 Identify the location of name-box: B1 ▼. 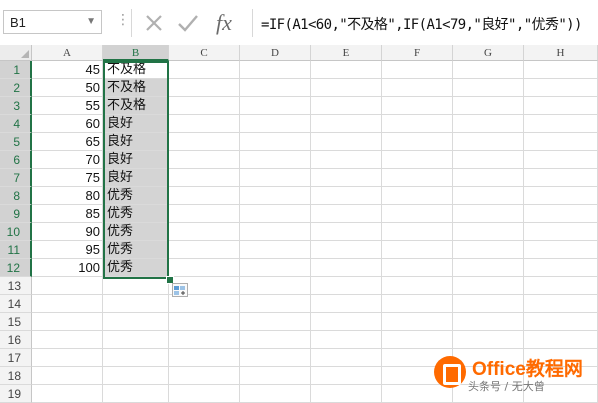
(52, 22).